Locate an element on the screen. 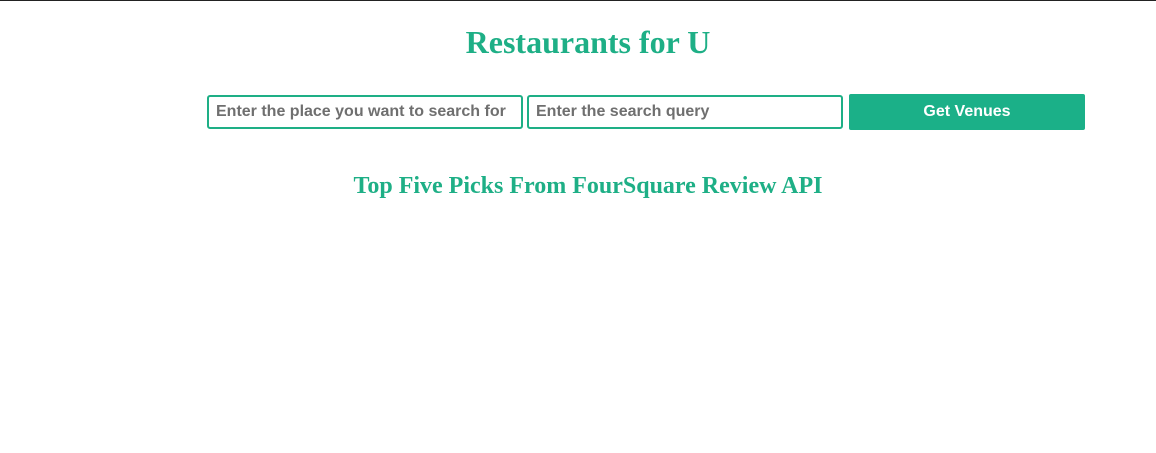 This screenshot has height=453, width=1156. place-search-input is located at coordinates (365, 112).